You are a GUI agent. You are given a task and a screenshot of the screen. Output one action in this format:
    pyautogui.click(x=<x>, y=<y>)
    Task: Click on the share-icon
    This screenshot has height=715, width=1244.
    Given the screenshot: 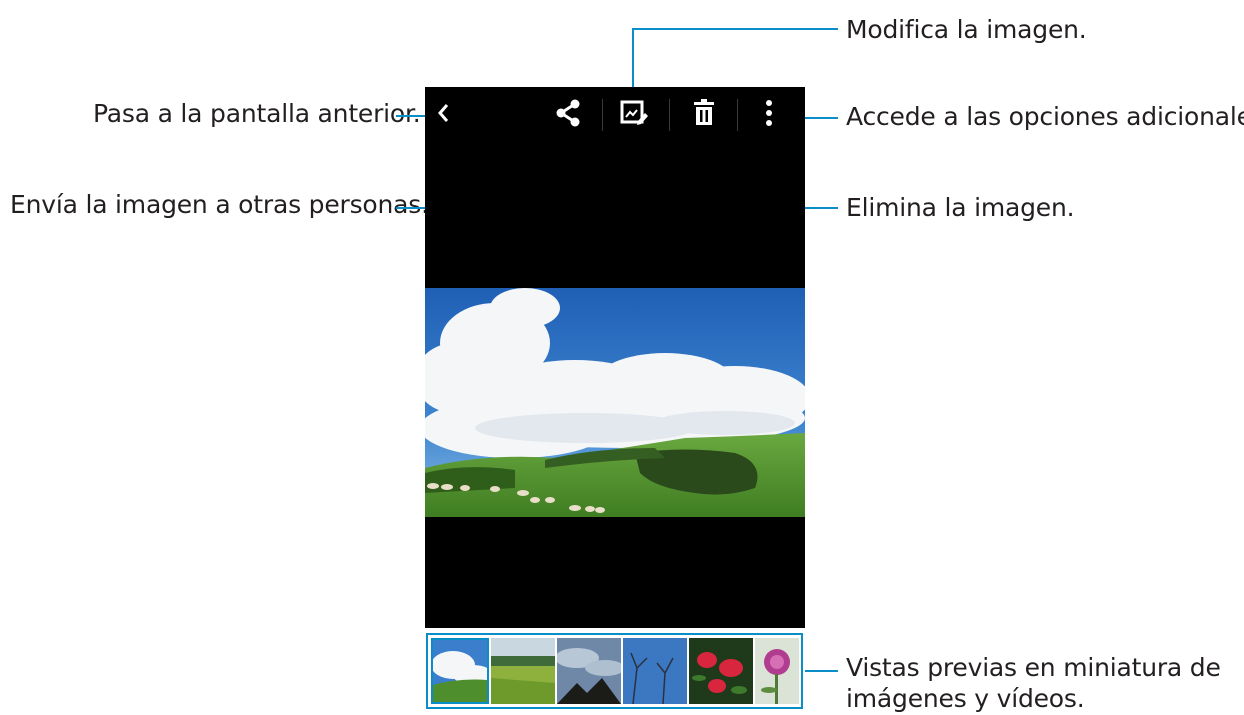 What is the action you would take?
    pyautogui.click(x=568, y=115)
    